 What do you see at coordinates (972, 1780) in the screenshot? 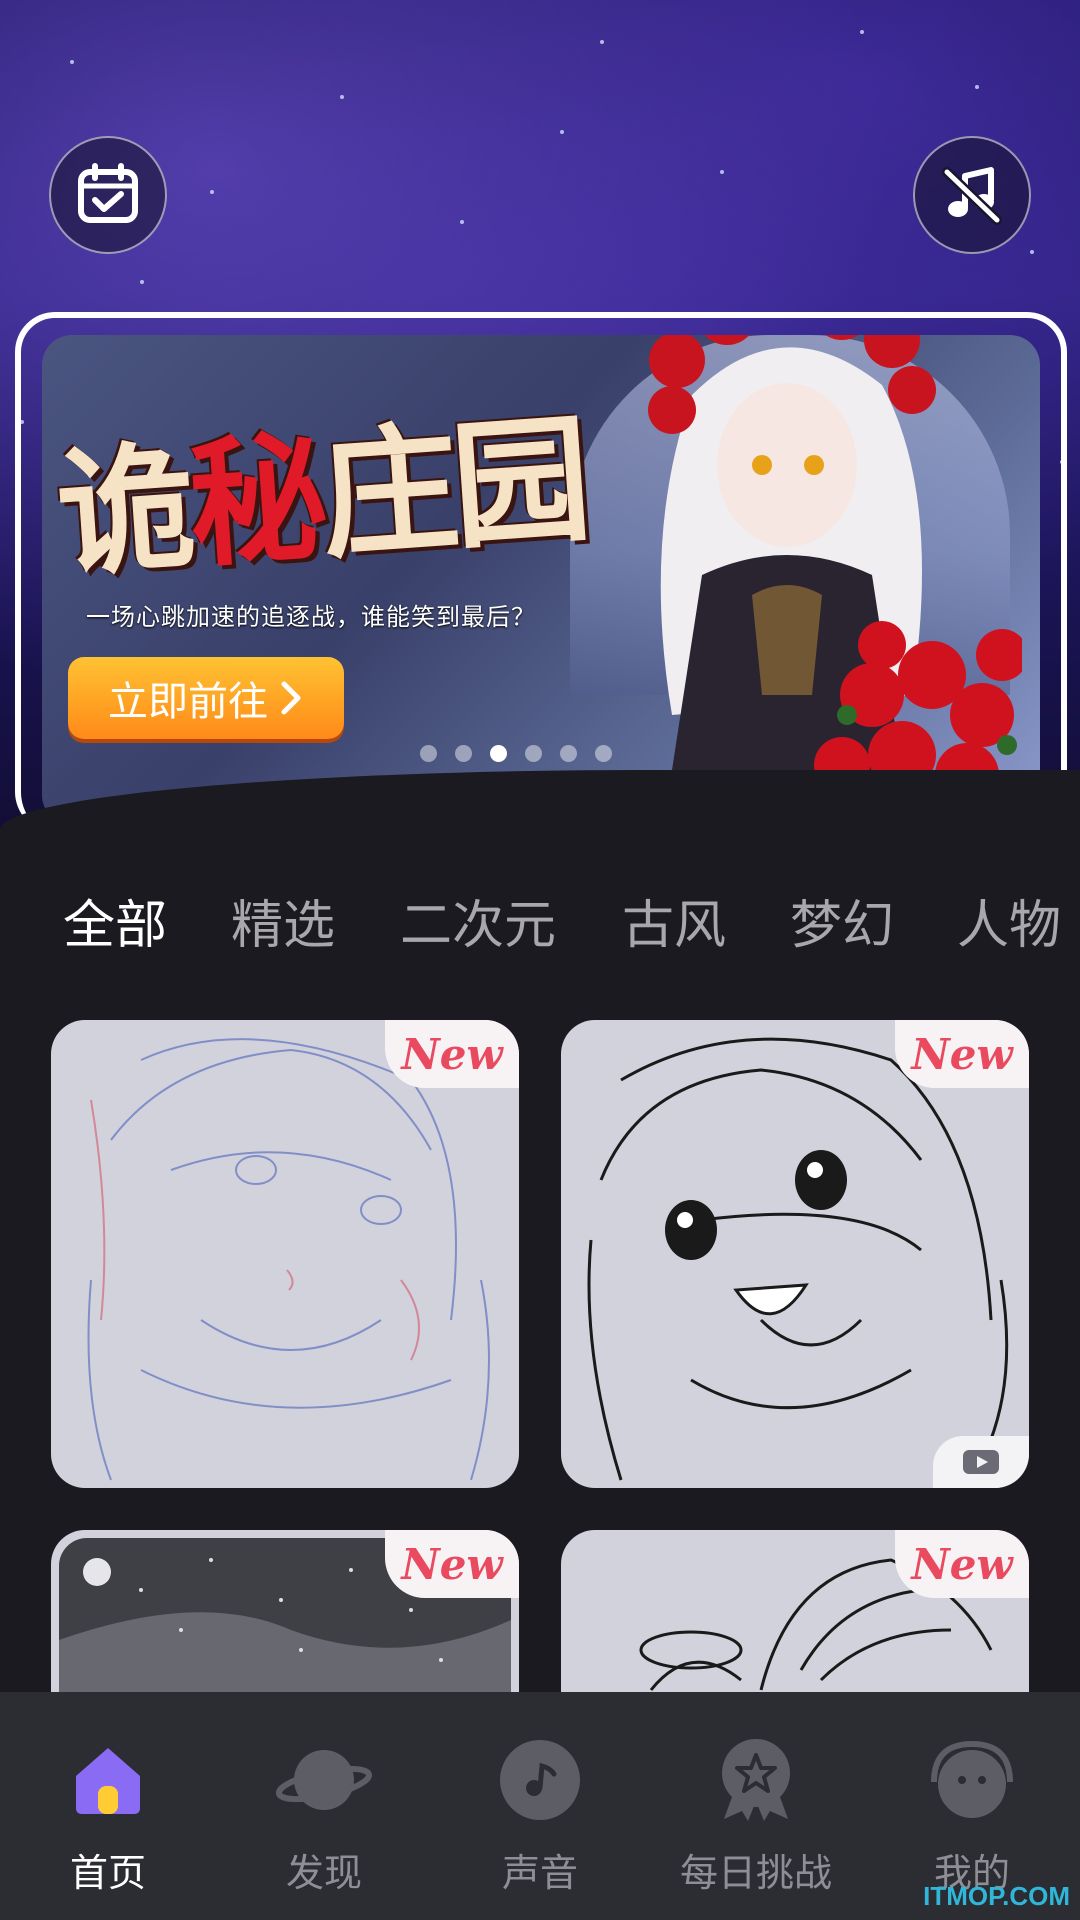
I see `profile-headphone-icon` at bounding box center [972, 1780].